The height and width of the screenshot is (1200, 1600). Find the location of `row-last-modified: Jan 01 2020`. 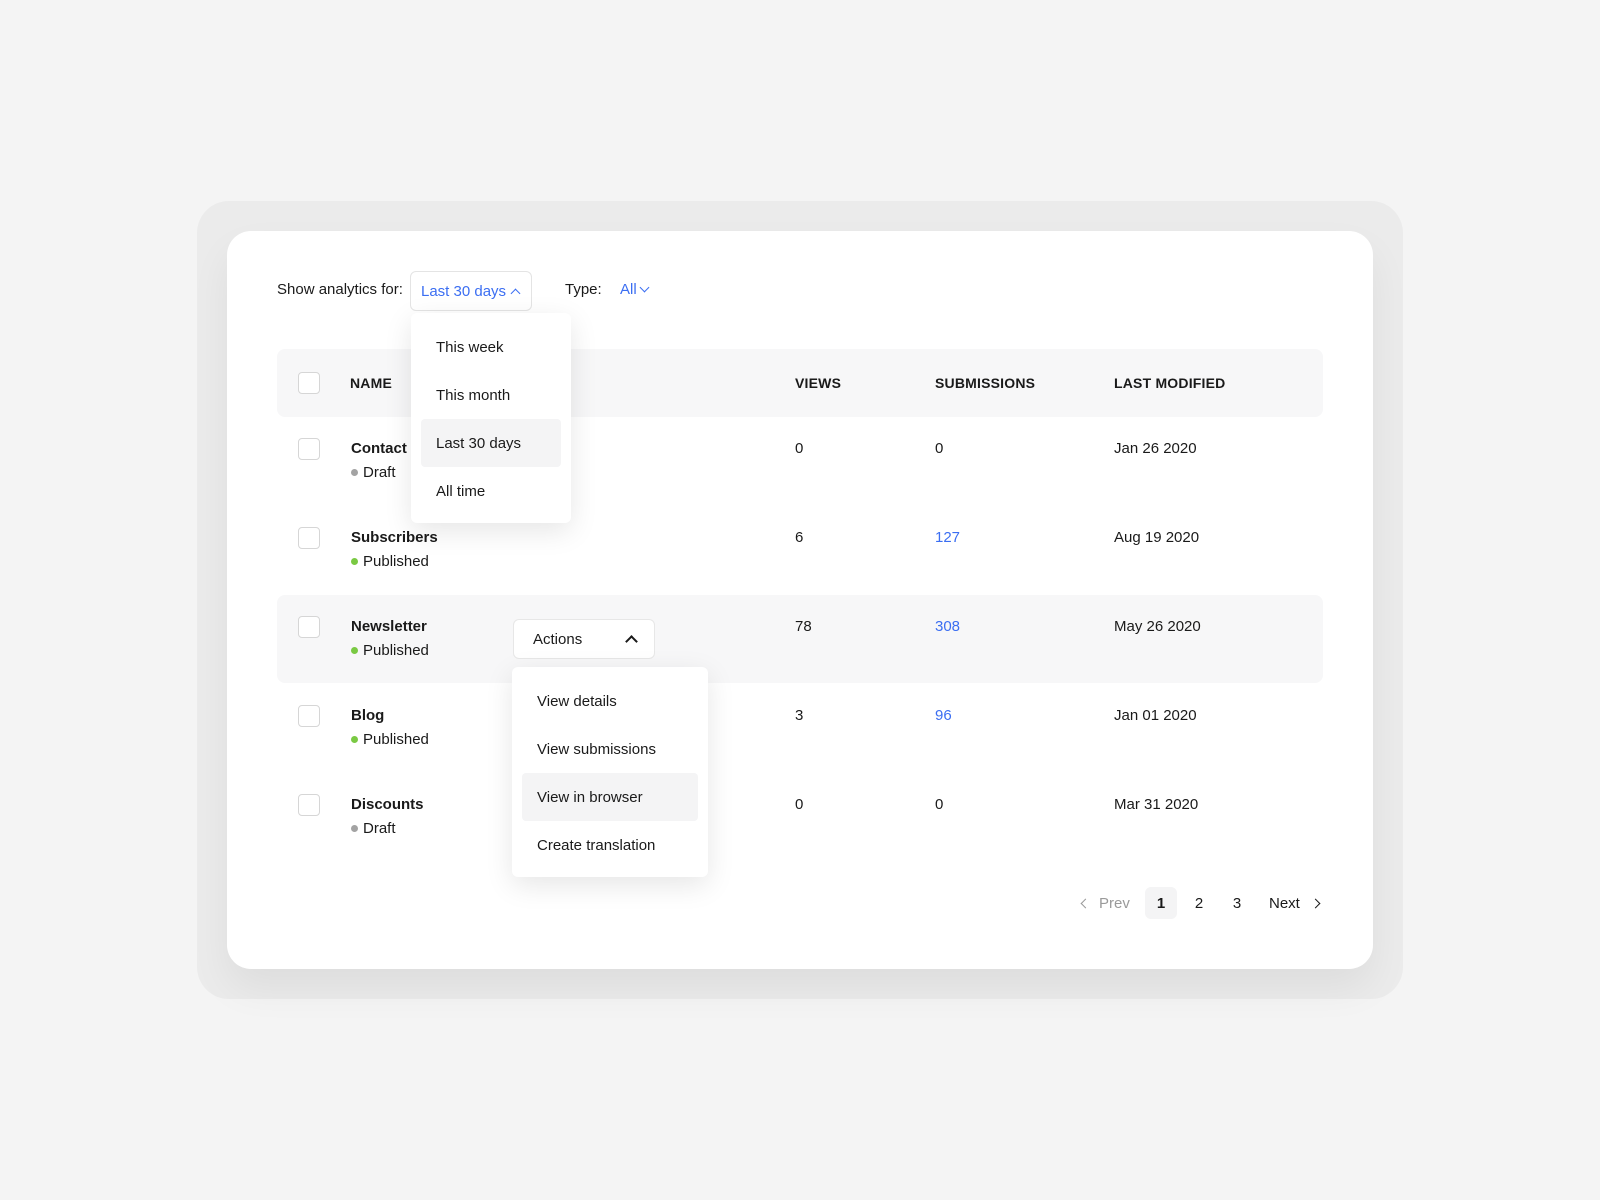

row-last-modified: Jan 01 2020 is located at coordinates (1155, 715).